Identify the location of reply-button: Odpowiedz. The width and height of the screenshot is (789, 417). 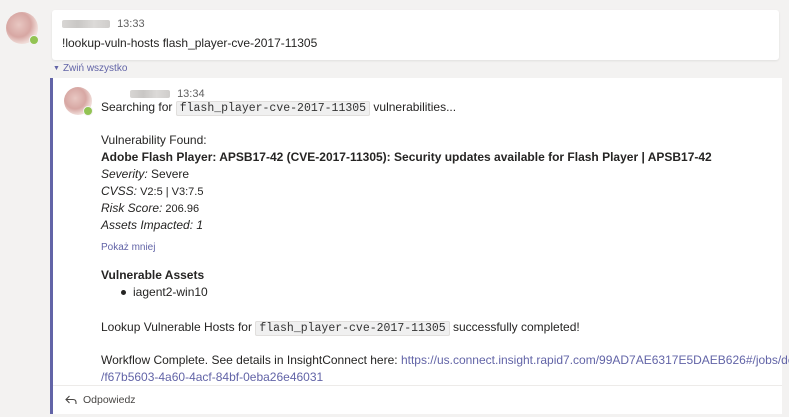
(100, 400).